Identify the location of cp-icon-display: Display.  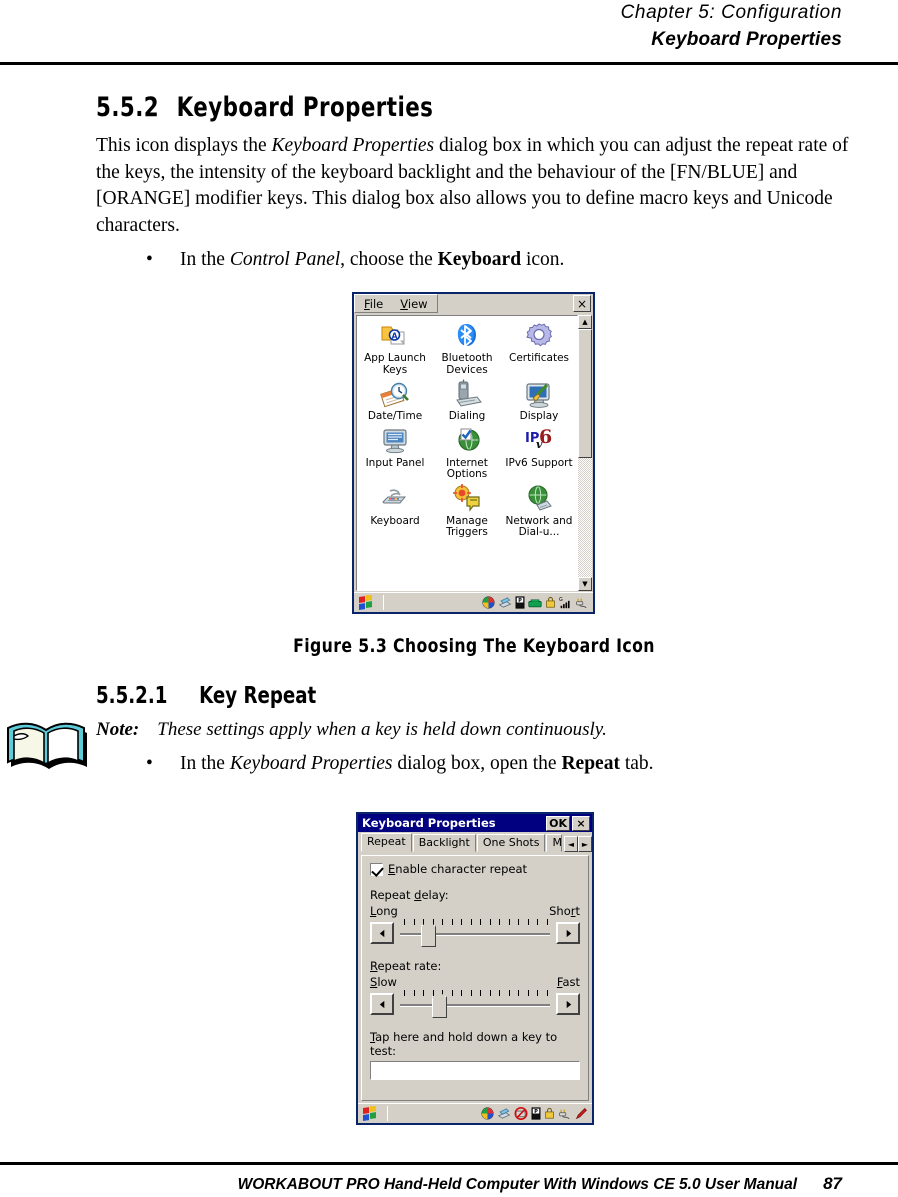
(539, 400).